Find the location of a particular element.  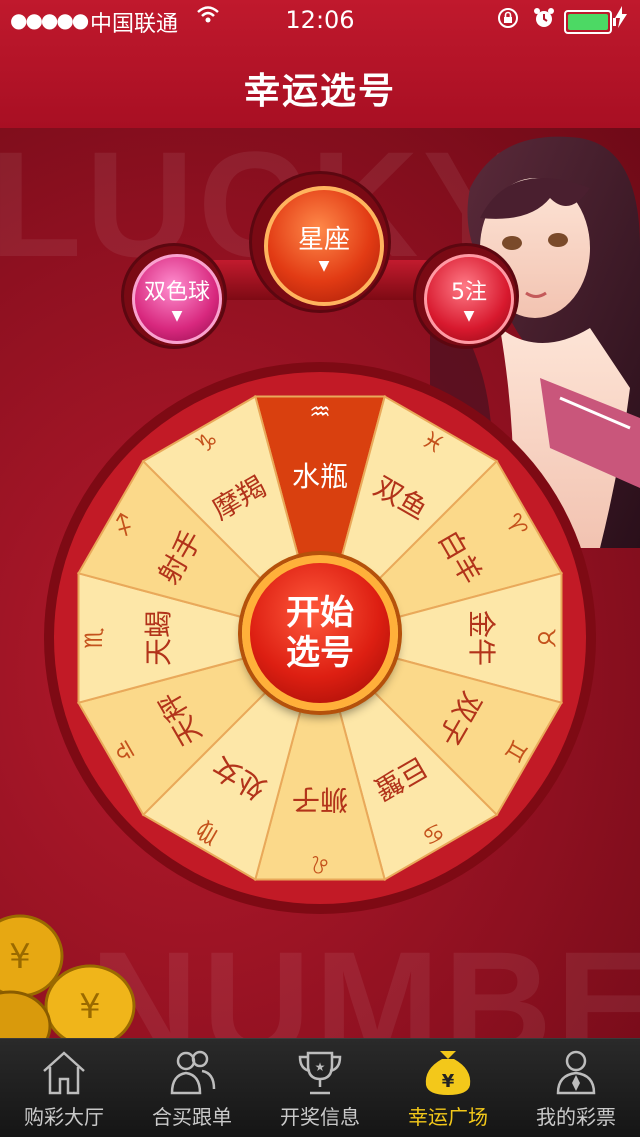

zodiac-symbol-icon: ♉ is located at coordinates (546, 638).